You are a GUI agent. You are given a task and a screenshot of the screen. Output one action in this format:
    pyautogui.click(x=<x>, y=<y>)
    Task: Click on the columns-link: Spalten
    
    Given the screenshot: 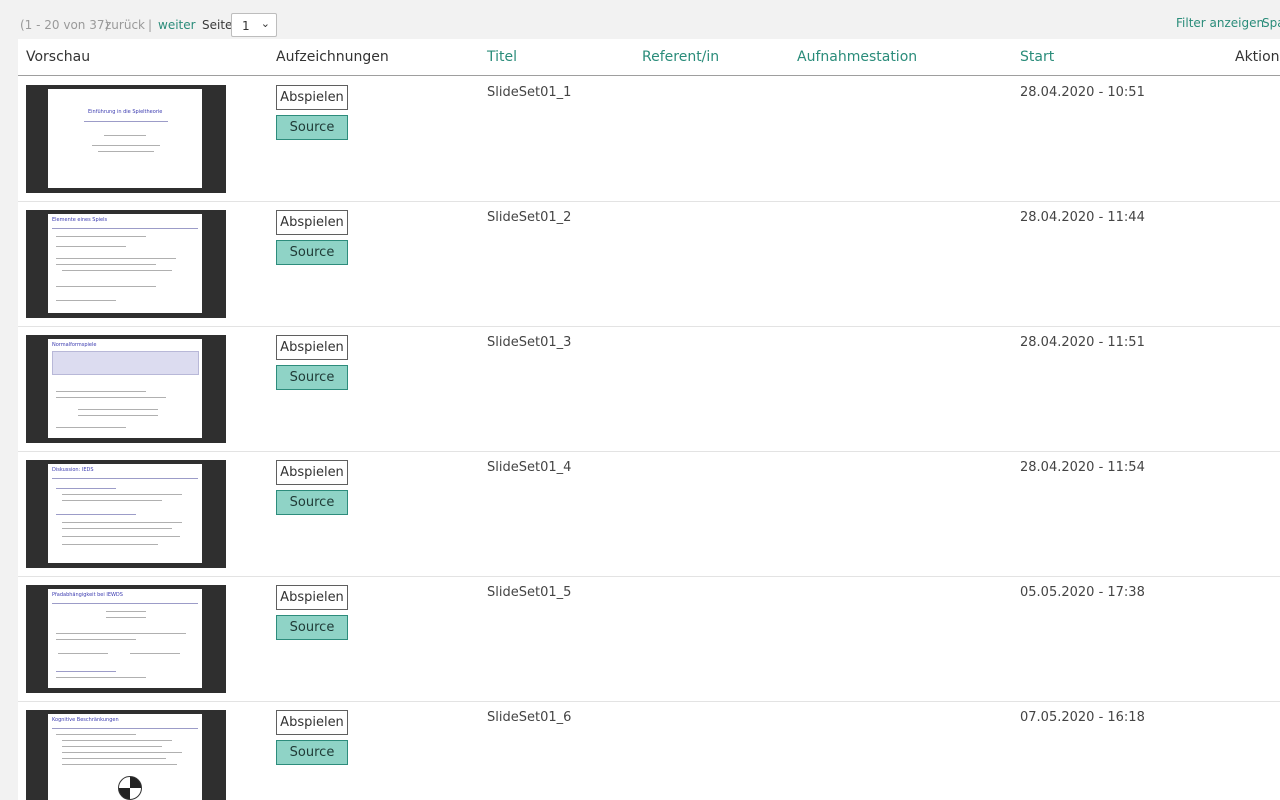 What is the action you would take?
    pyautogui.click(x=1271, y=23)
    